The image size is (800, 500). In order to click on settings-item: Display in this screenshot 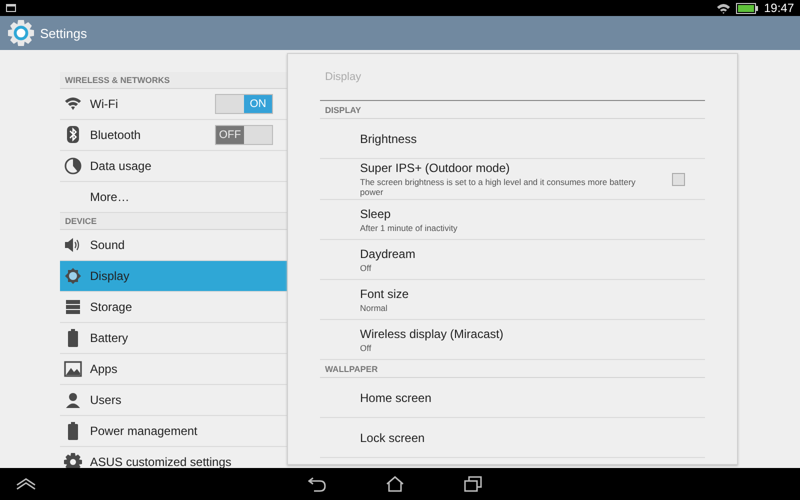, I will do `click(173, 276)`.